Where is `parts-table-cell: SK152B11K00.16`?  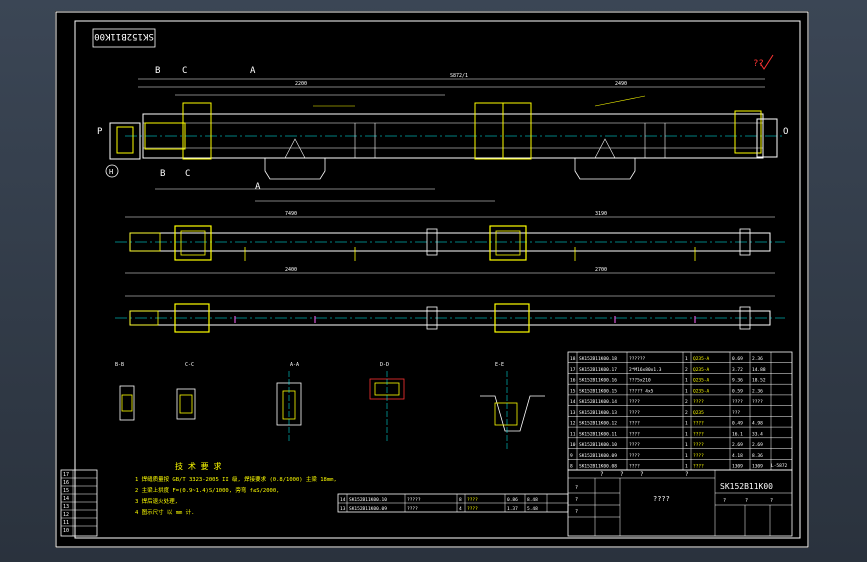 parts-table-cell: SK152B11K00.16 is located at coordinates (598, 381).